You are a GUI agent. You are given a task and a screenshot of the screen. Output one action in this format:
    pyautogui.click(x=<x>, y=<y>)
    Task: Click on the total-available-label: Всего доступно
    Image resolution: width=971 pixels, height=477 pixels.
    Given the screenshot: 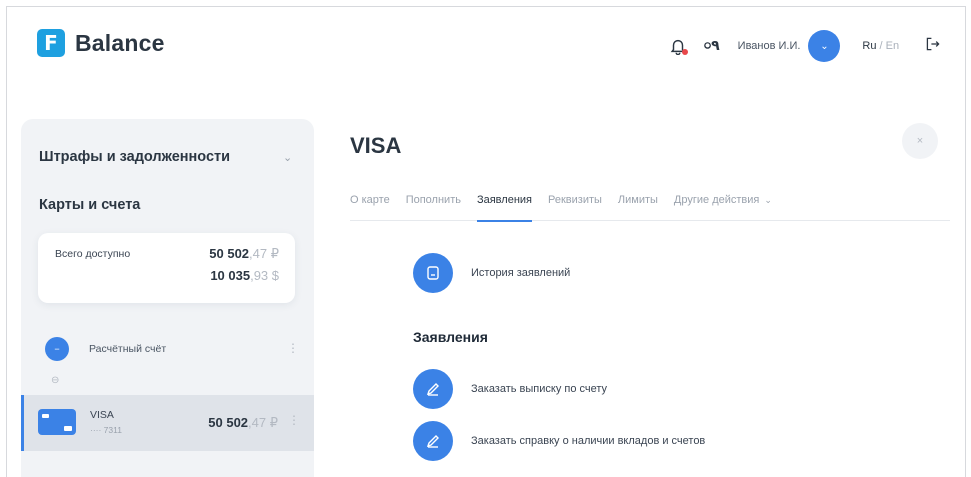 What is the action you would take?
    pyautogui.click(x=93, y=254)
    